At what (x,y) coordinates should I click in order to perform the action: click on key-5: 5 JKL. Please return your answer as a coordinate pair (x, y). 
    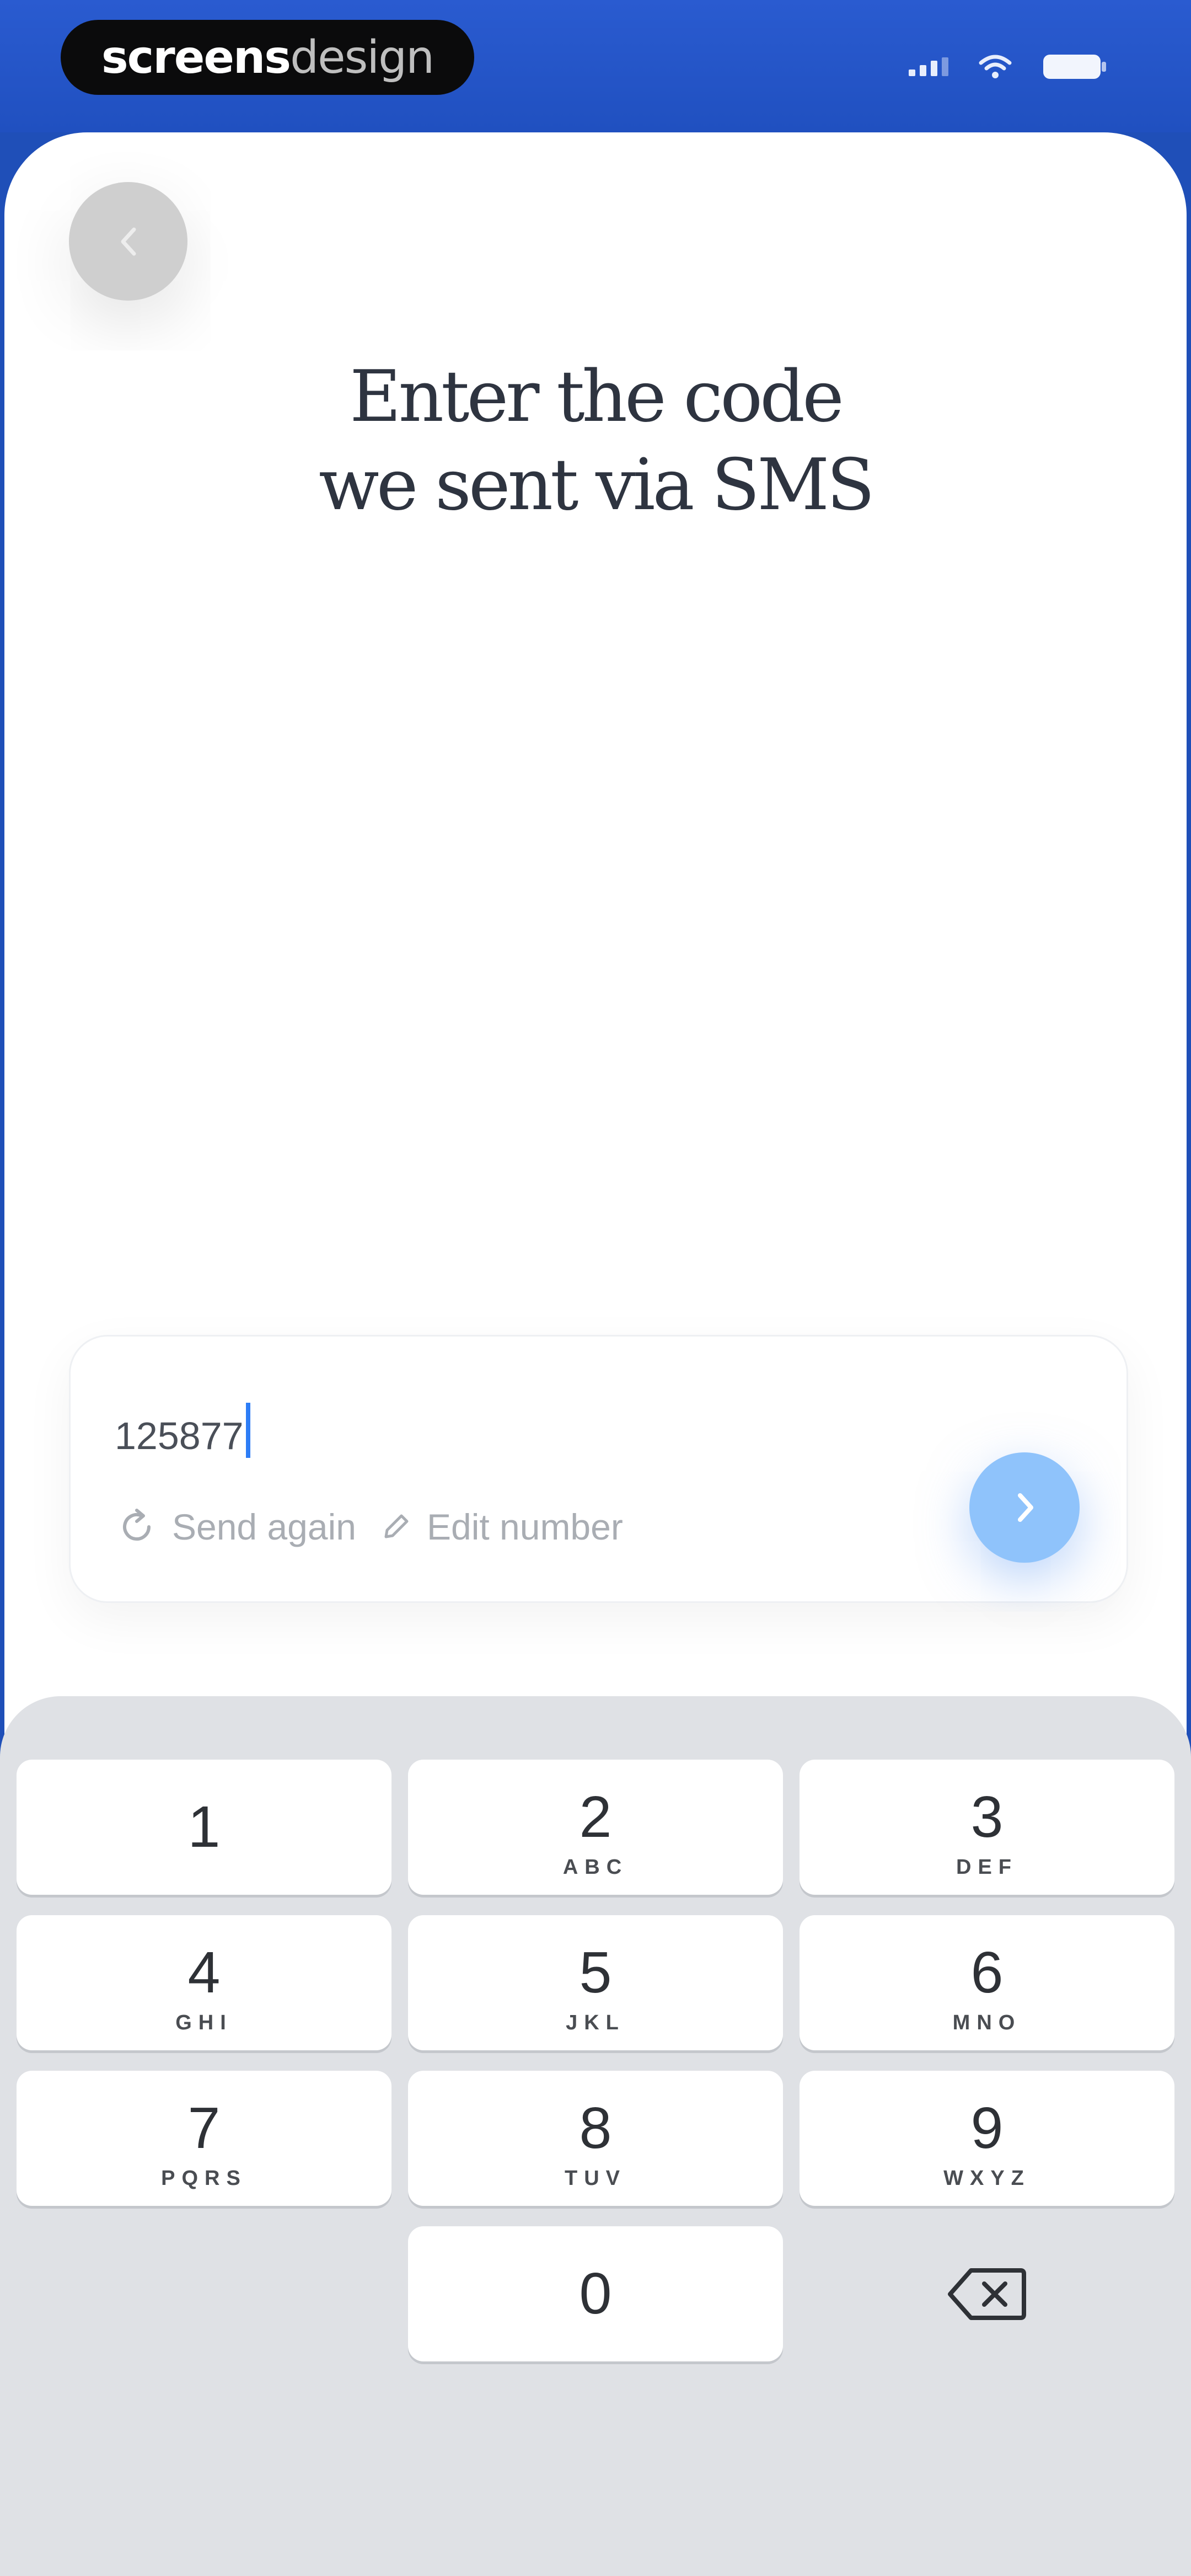
    Looking at the image, I should click on (595, 1982).